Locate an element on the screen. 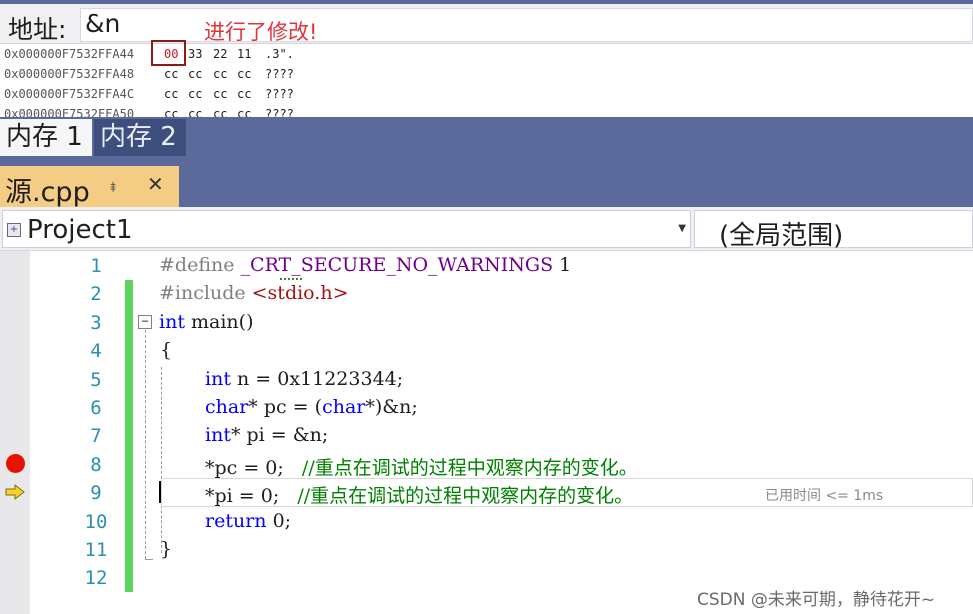 This screenshot has width=973, height=614. memory-address: 0x000000F7532FFA4C is located at coordinates (69, 94).